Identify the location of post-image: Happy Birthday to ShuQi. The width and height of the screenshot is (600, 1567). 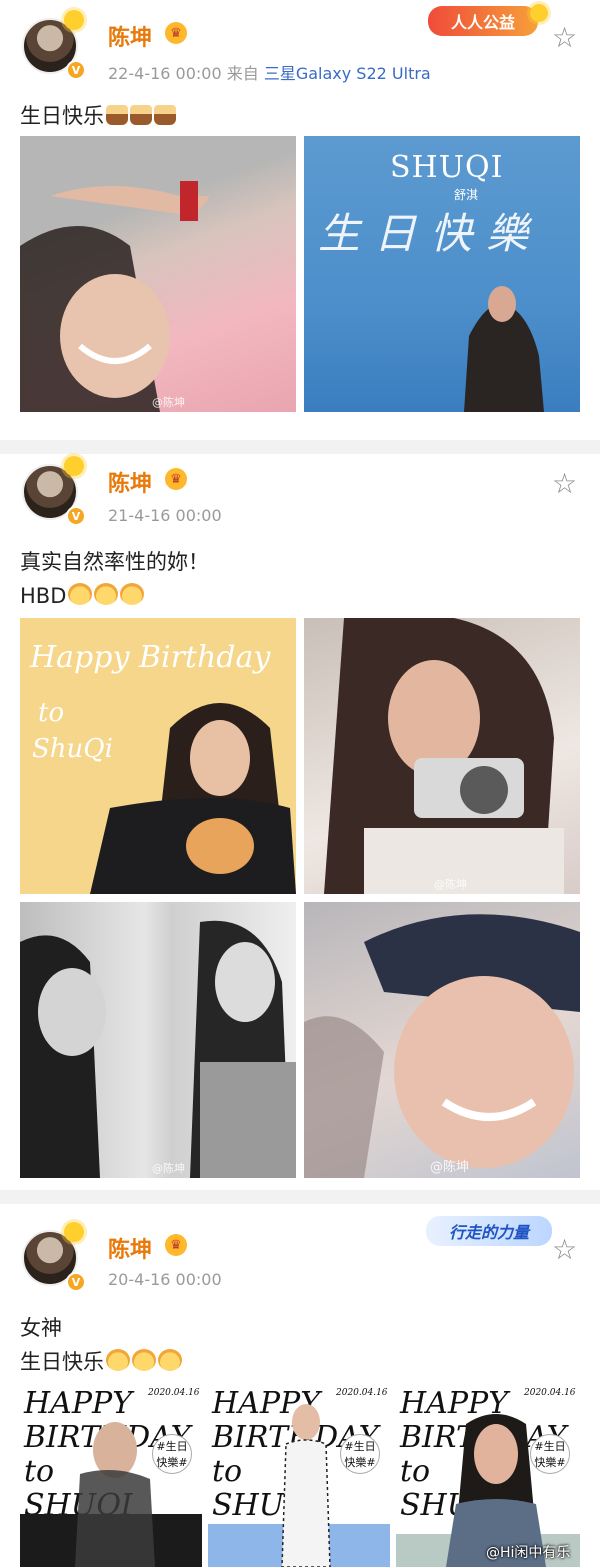
(158, 756).